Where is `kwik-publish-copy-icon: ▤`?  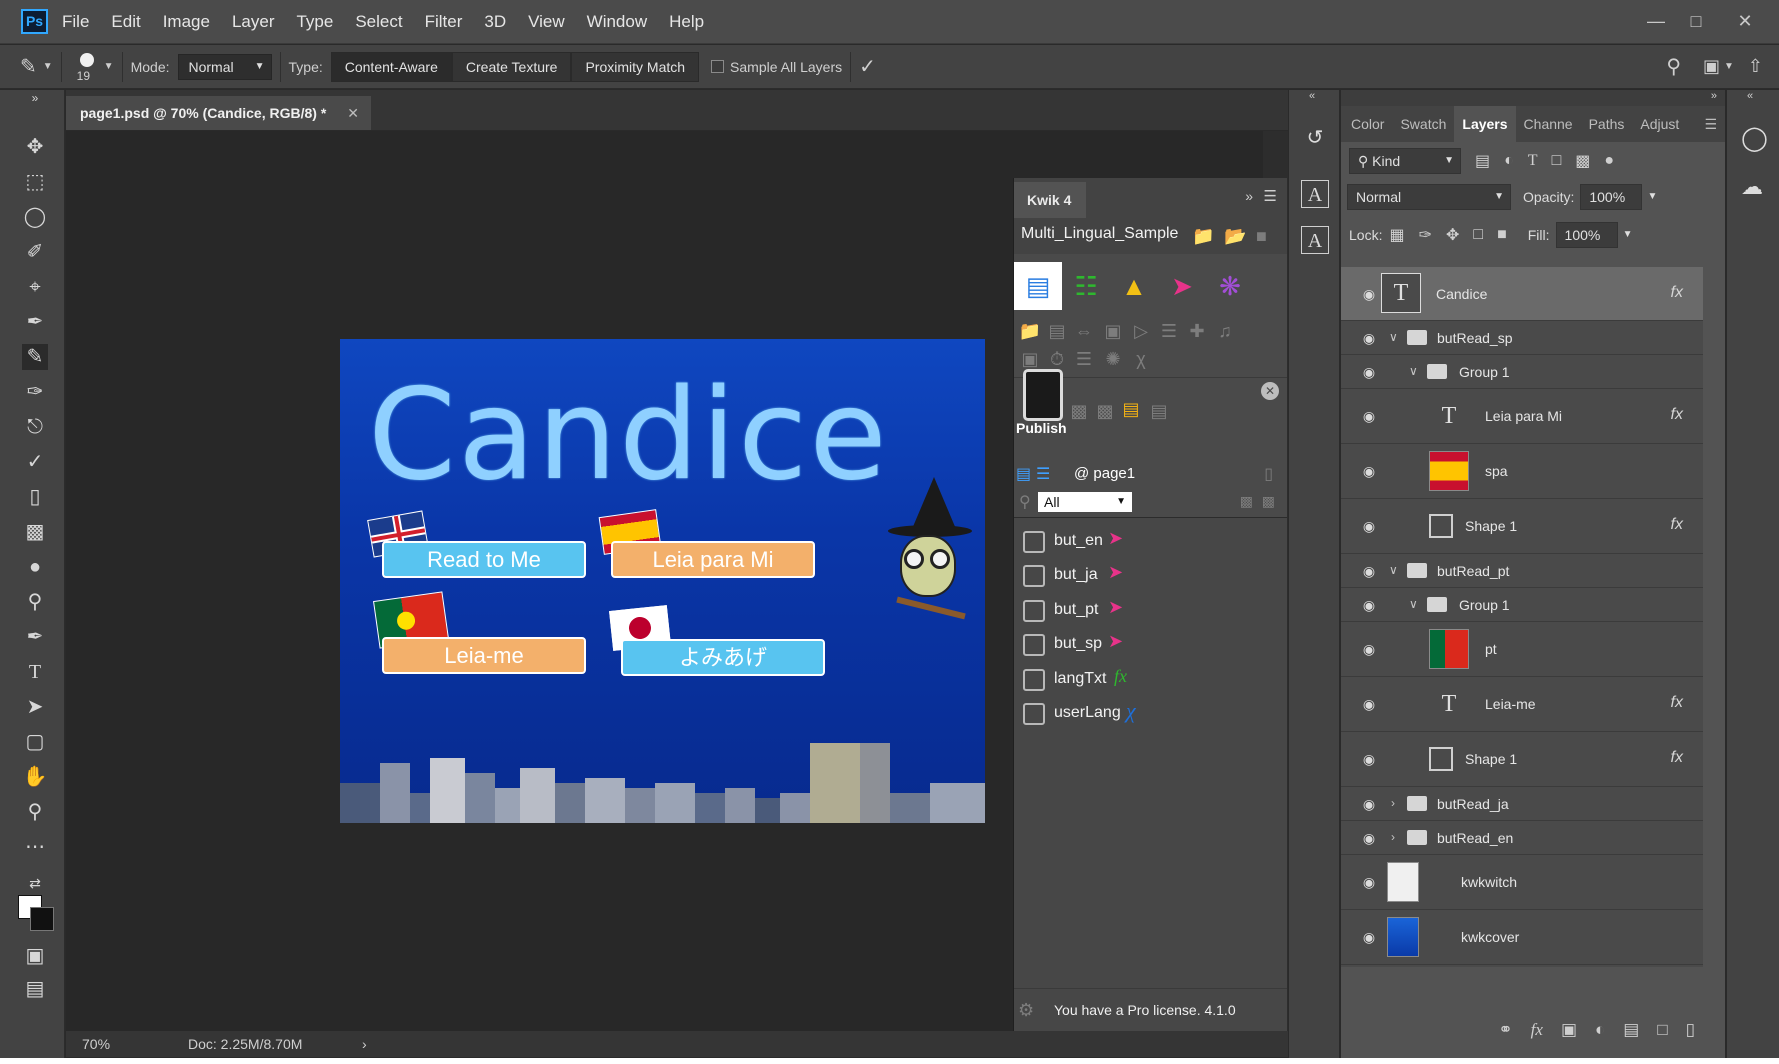 kwik-publish-copy-icon: ▤ is located at coordinates (1159, 411).